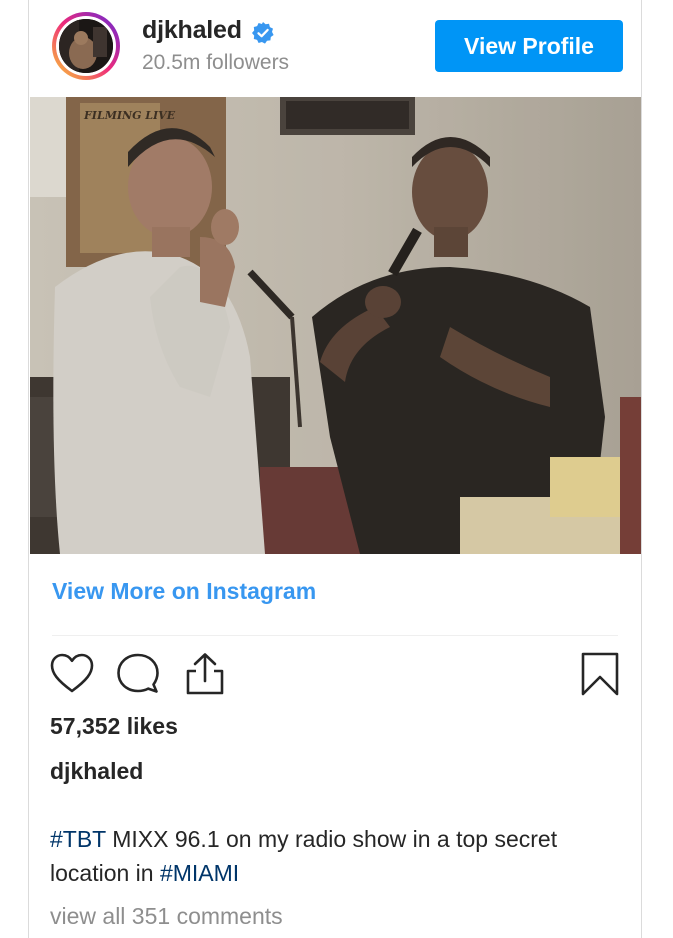 The height and width of the screenshot is (938, 673). Describe the element at coordinates (96, 771) in the screenshot. I see `caption-username: djkhaled` at that location.